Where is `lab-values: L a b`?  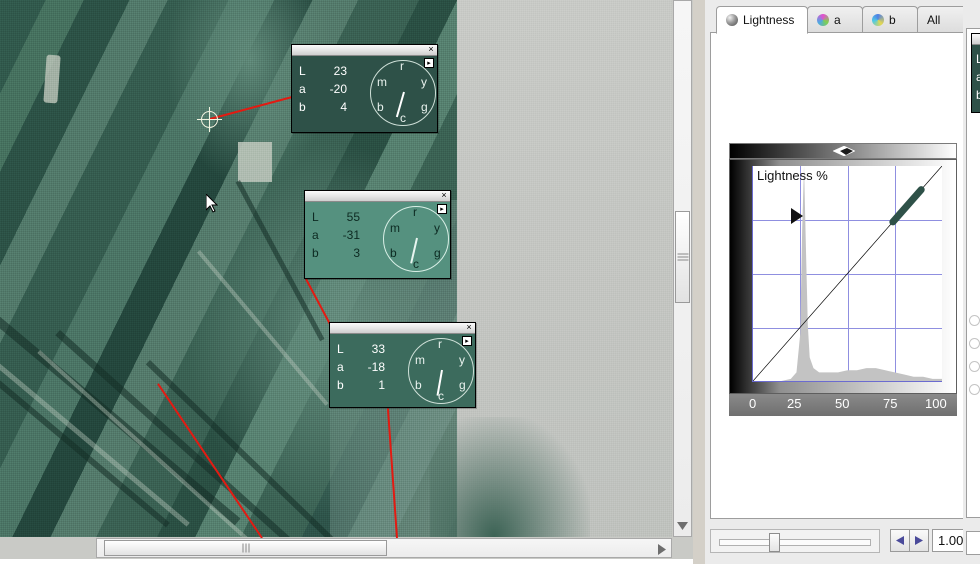
lab-values: L a b is located at coordinates (976, 74).